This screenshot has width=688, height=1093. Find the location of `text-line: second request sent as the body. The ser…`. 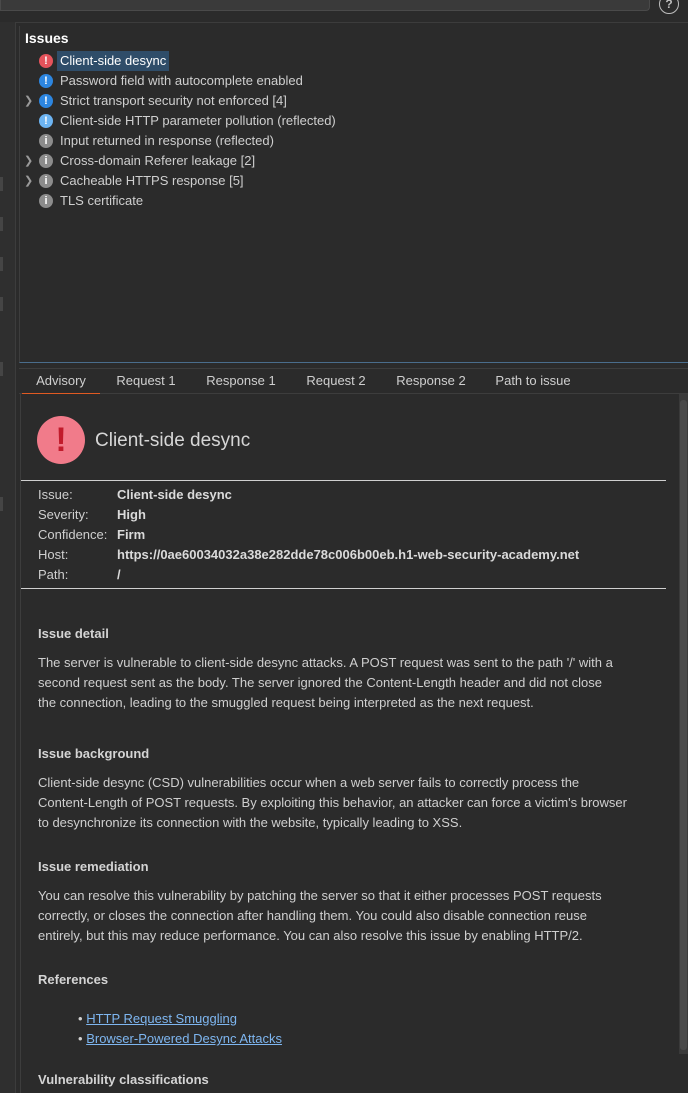

text-line: second request sent as the body. The ser… is located at coordinates (320, 682).